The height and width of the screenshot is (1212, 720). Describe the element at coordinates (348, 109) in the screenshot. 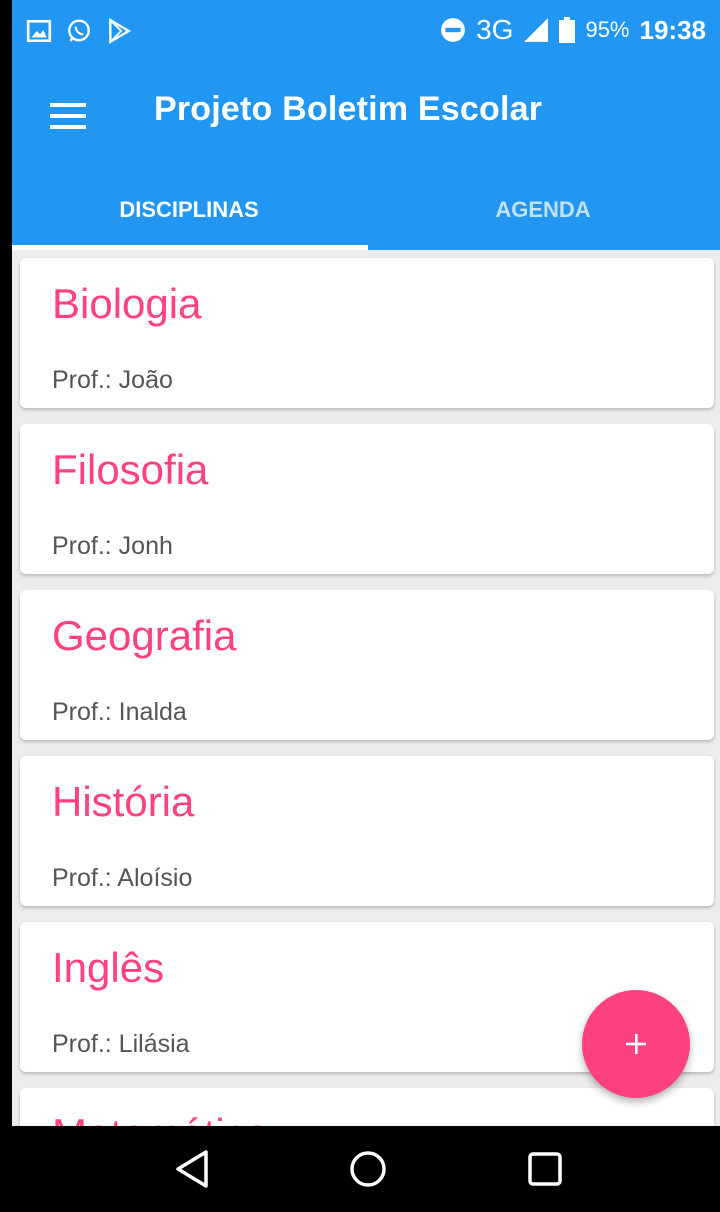

I see `page-title: Projeto Boletim Escolar` at that location.